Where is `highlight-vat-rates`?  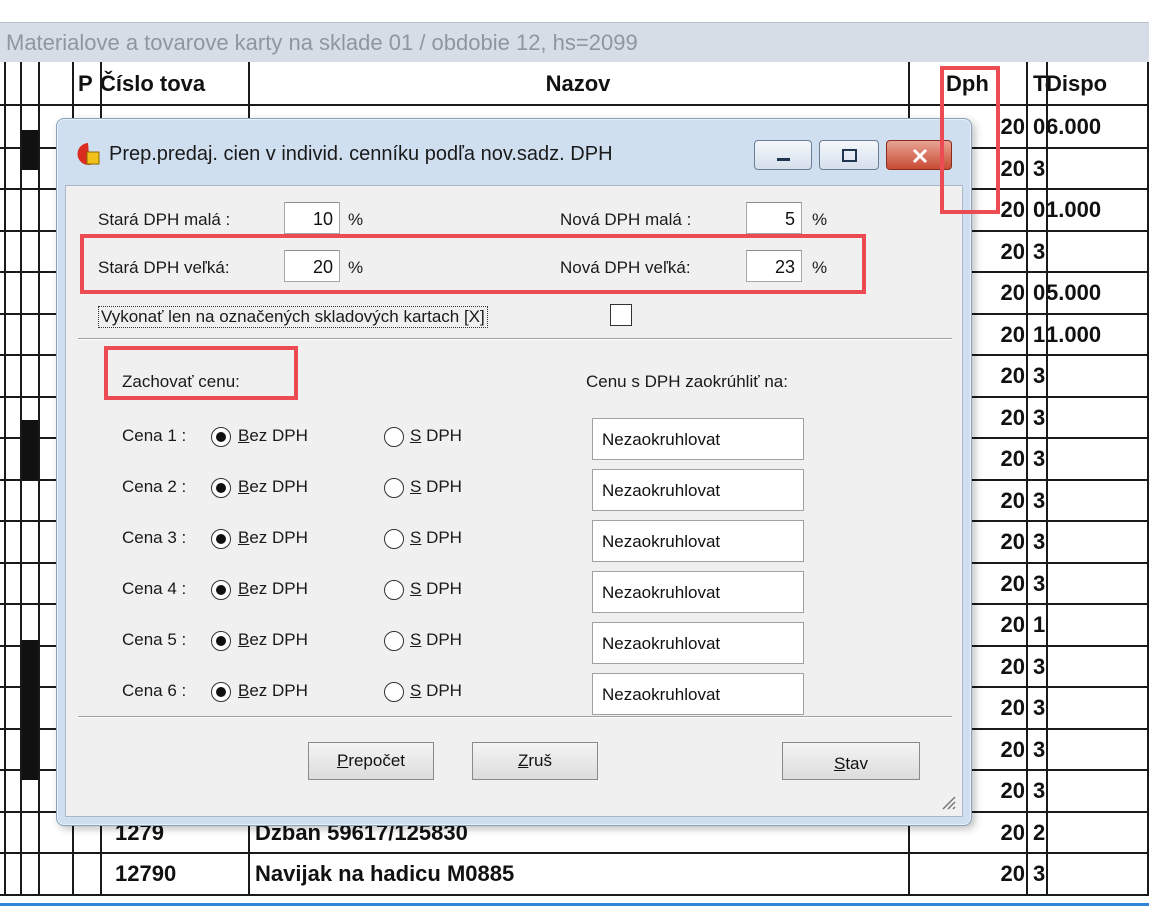
highlight-vat-rates is located at coordinates (473, 264).